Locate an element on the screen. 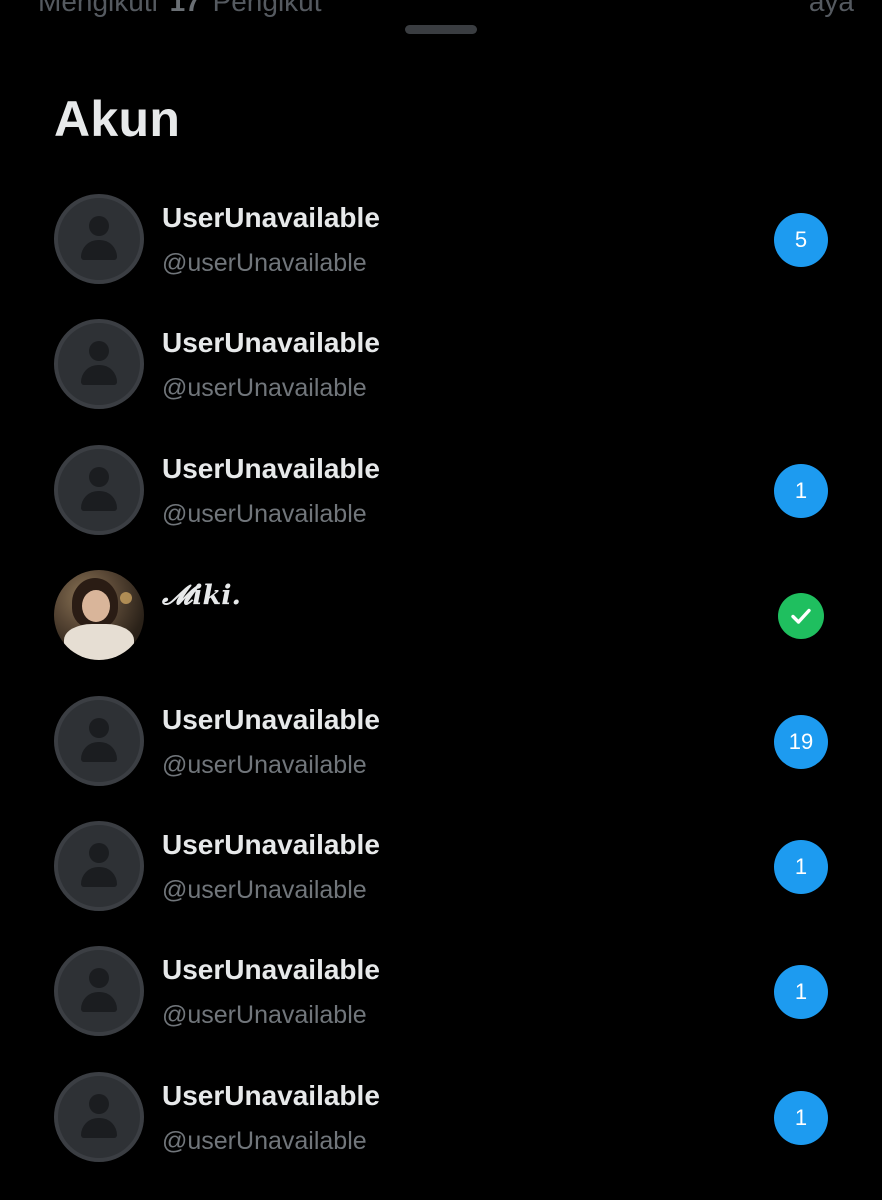 The image size is (882, 1200). account-row: UserUnavailable @userUnavailable 19 is located at coordinates (441, 740).